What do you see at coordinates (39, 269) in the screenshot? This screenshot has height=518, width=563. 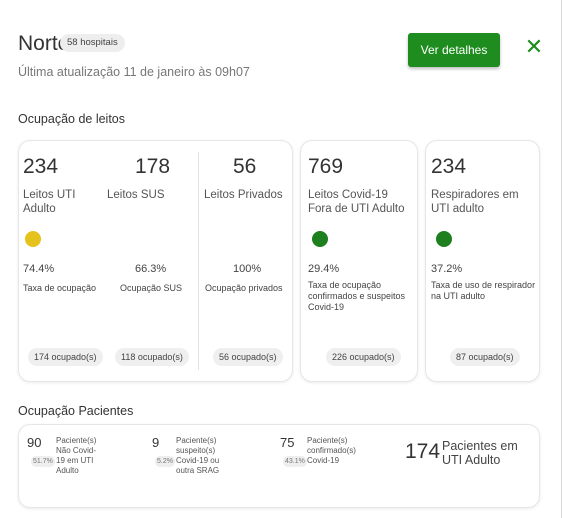 I see `uti-occupancy-pct: 74.4%` at bounding box center [39, 269].